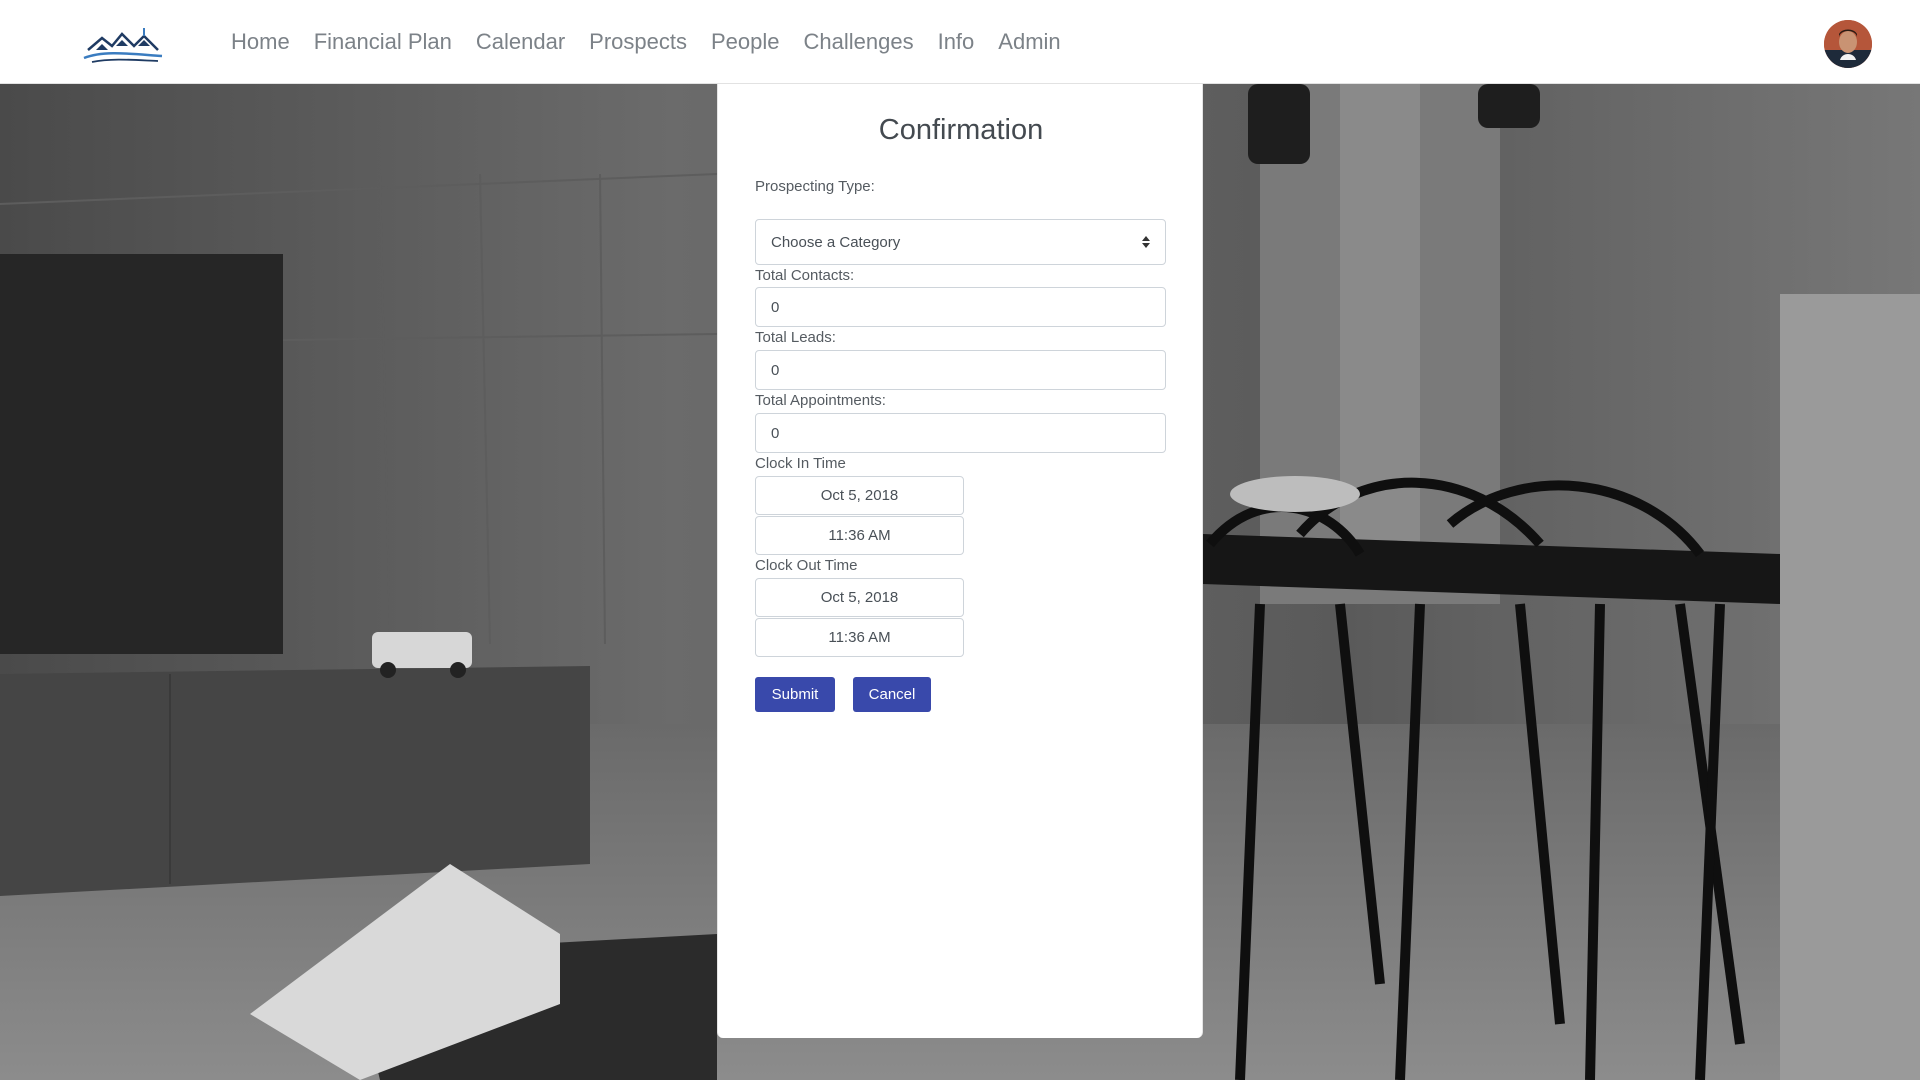 The height and width of the screenshot is (1080, 1920). What do you see at coordinates (956, 42) in the screenshot?
I see `nav-info: Info` at bounding box center [956, 42].